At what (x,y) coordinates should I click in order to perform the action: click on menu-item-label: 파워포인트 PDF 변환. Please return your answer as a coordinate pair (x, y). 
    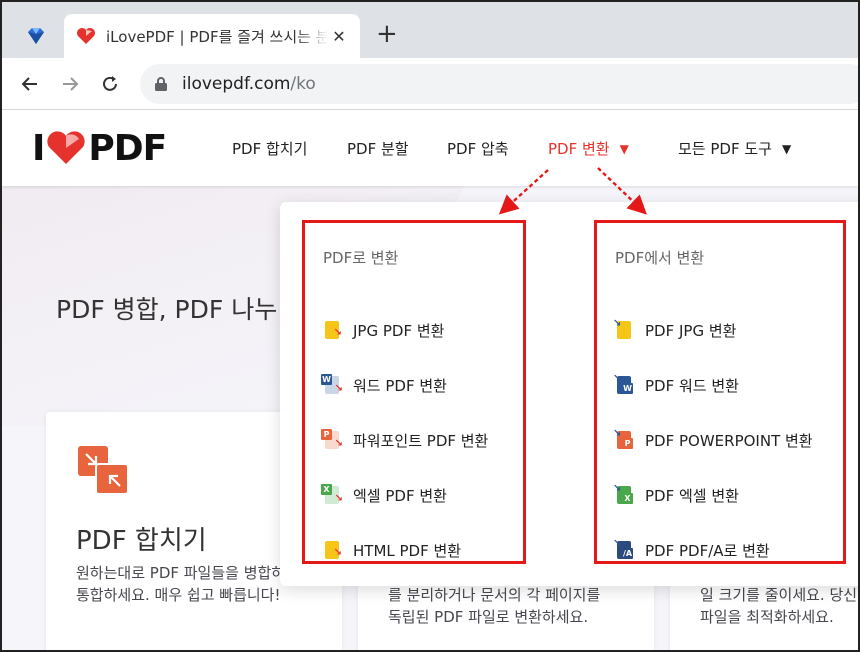
    Looking at the image, I should click on (421, 440).